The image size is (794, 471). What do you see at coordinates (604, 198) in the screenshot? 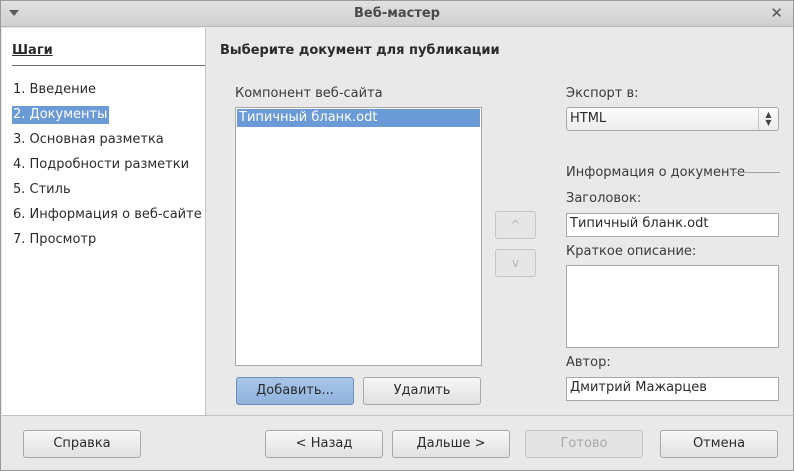
I see `title-label: Заголовок:` at bounding box center [604, 198].